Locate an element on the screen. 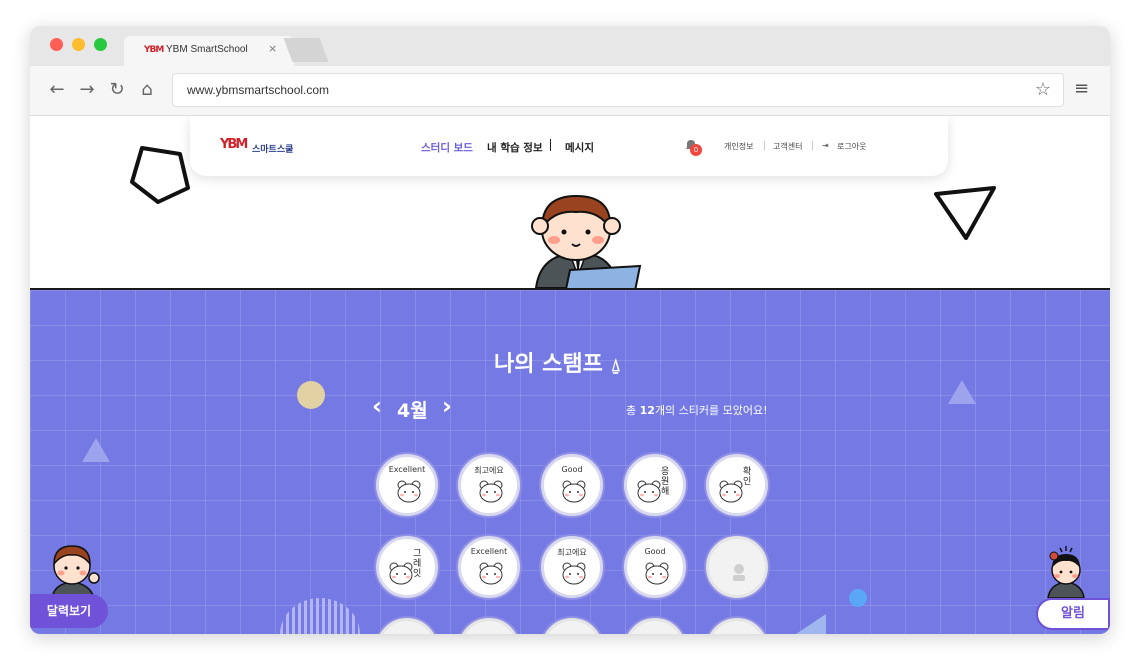 This screenshot has width=1140, height=670. stamp-placeholder-icon is located at coordinates (739, 572).